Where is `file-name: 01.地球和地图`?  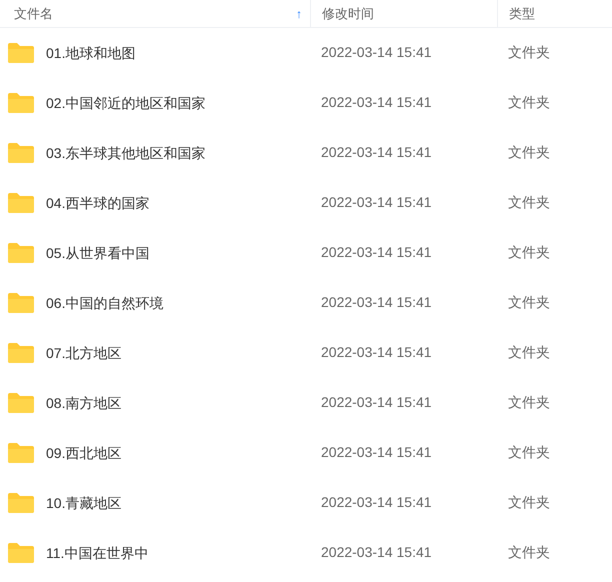 file-name: 01.地球和地图 is located at coordinates (91, 53).